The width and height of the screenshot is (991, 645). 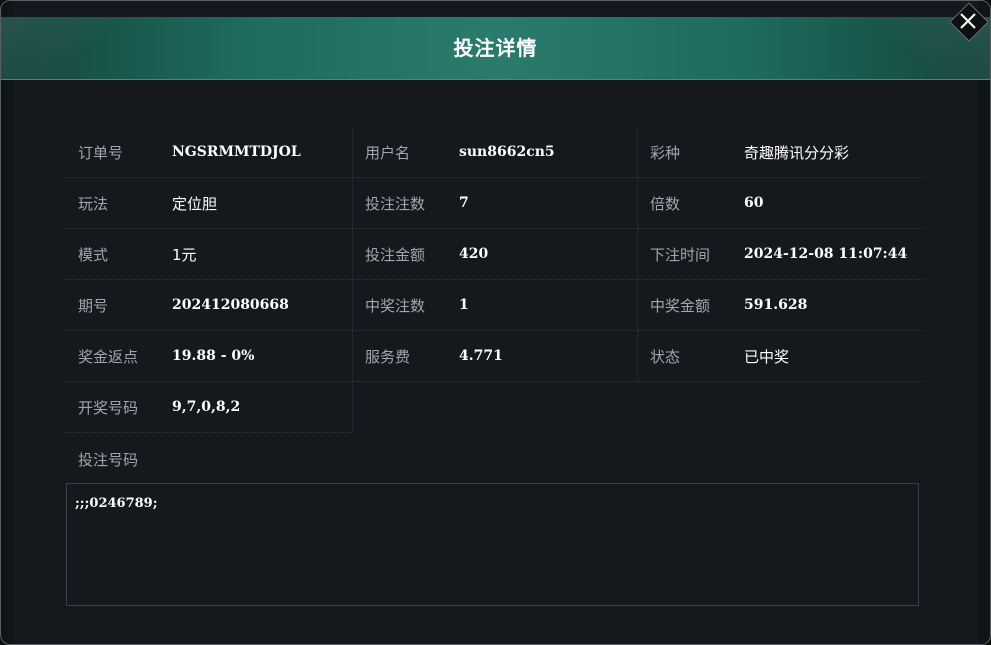 I want to click on multiple-cell: 倍数 60, so click(x=781, y=203).